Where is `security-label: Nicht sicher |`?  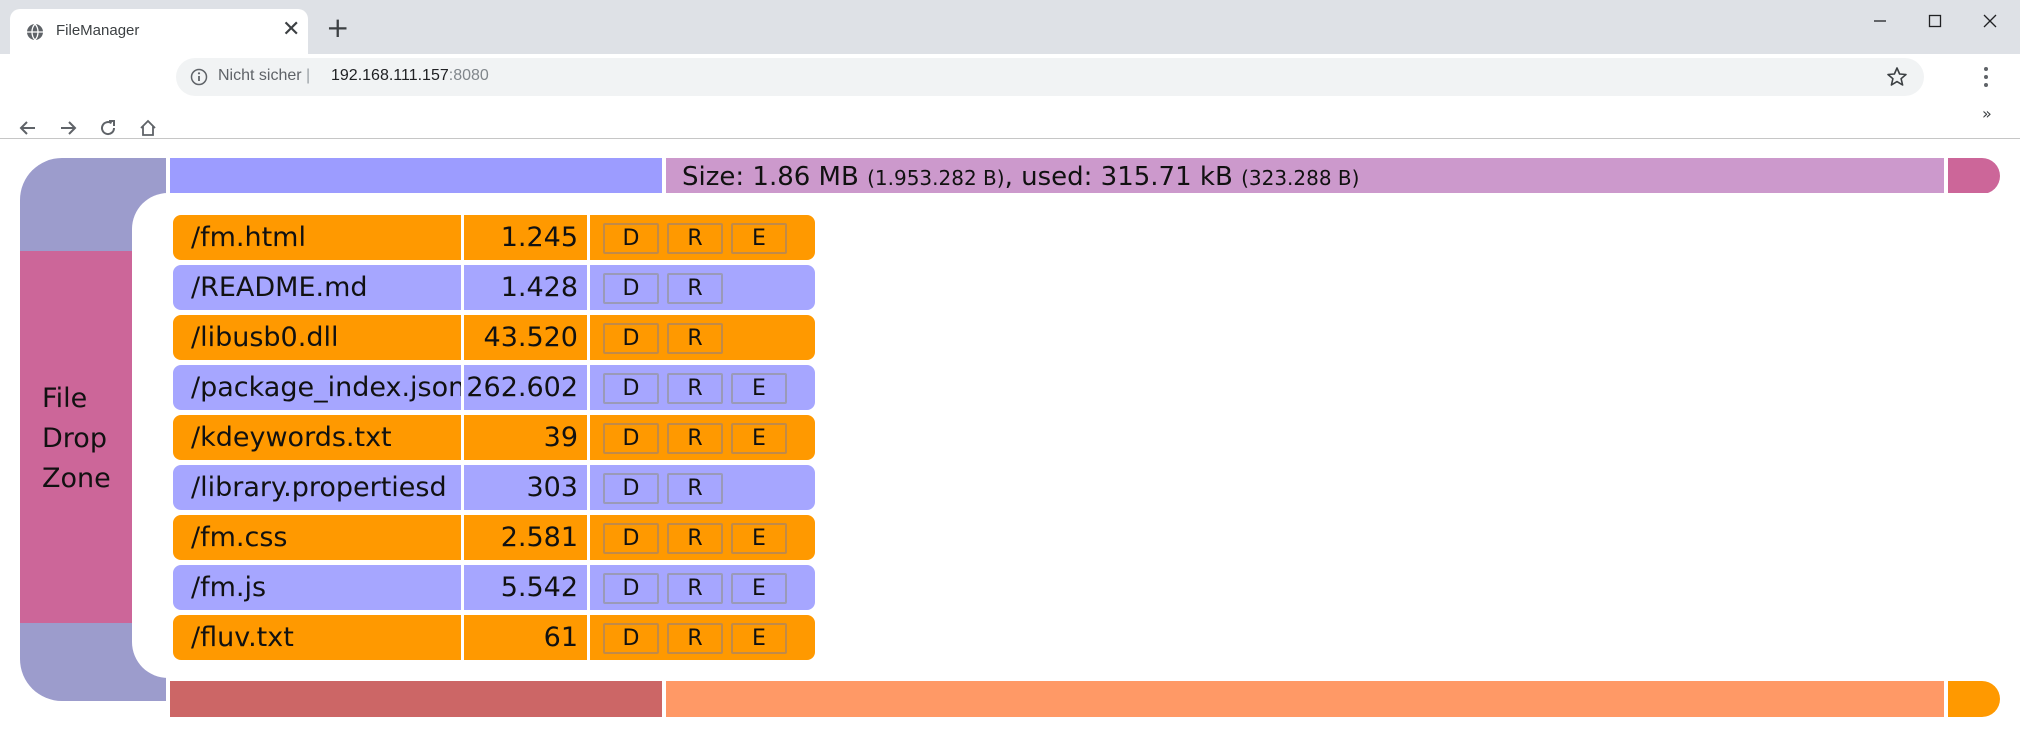
security-label: Nicht sicher | is located at coordinates (264, 76).